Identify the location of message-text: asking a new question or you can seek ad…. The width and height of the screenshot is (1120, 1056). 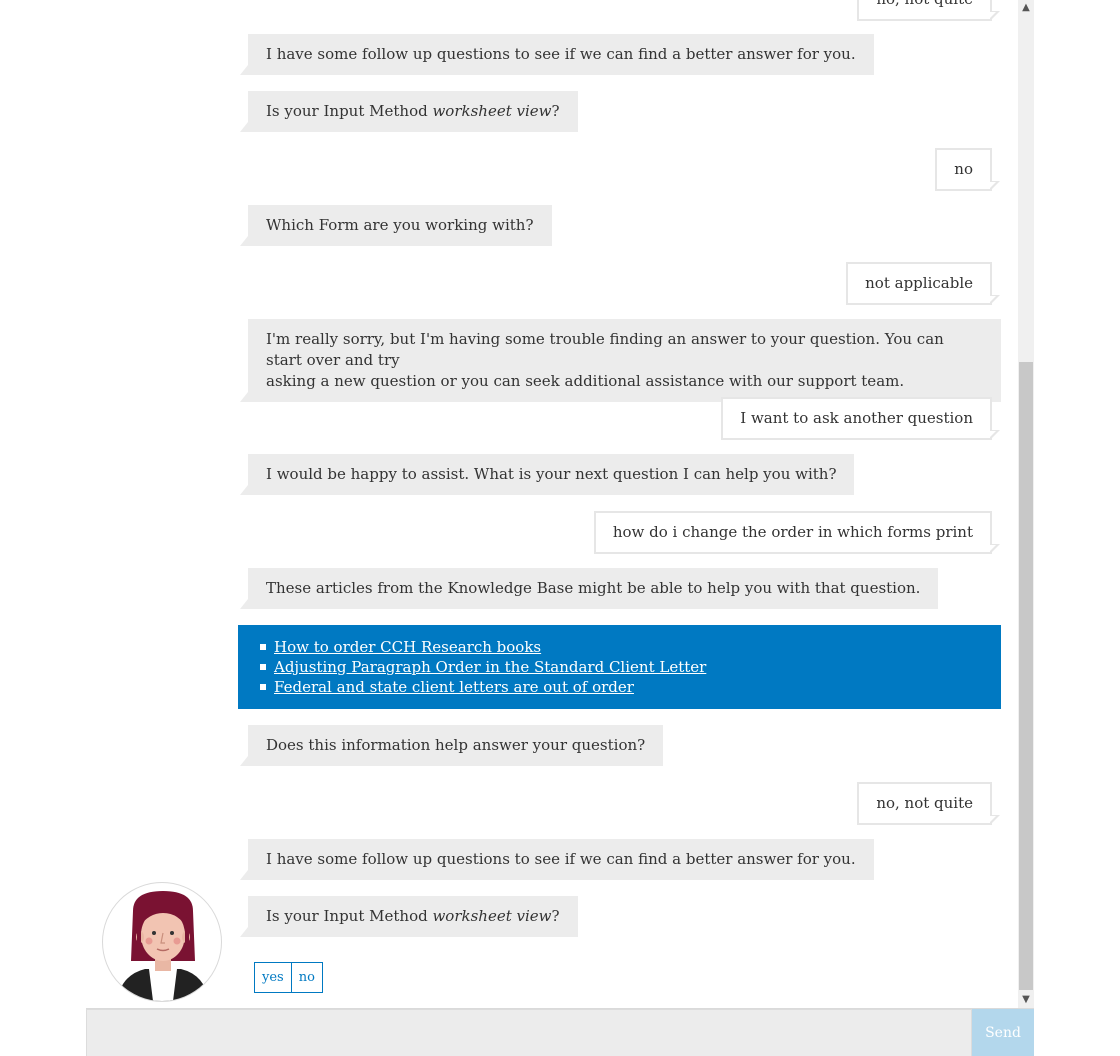
(585, 381).